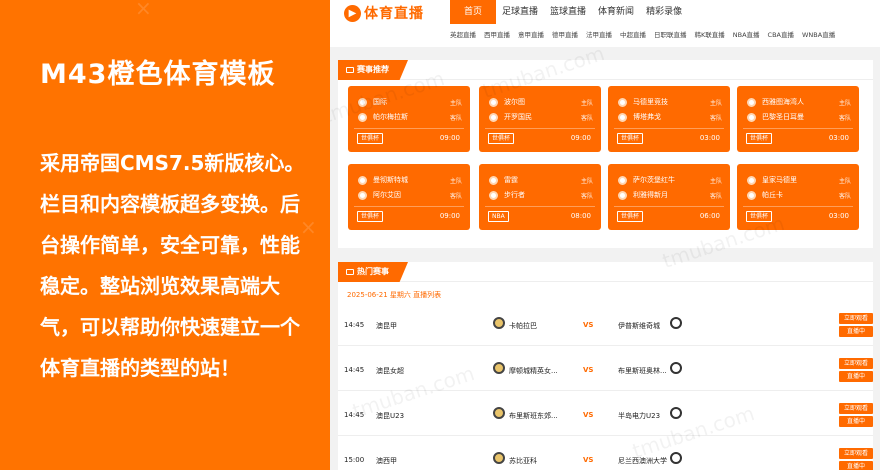 The image size is (880, 470). I want to click on match-card: 曼彻斯特城 主队 阿尔艾因 客队 世俱杯 09:00, so click(409, 197).